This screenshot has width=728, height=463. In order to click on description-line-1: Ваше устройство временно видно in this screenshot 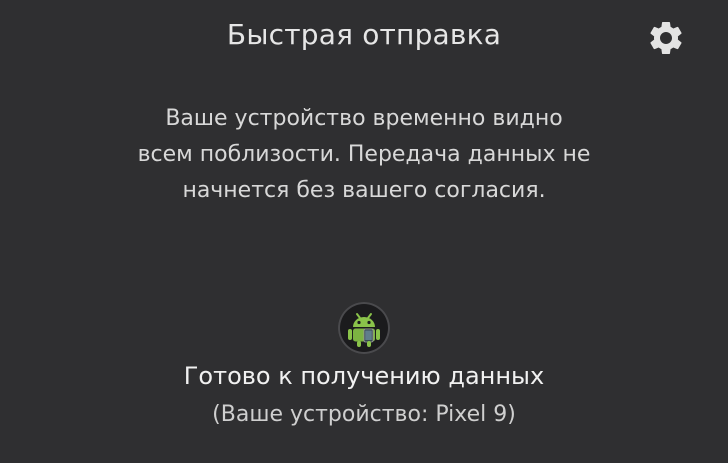, I will do `click(364, 118)`.